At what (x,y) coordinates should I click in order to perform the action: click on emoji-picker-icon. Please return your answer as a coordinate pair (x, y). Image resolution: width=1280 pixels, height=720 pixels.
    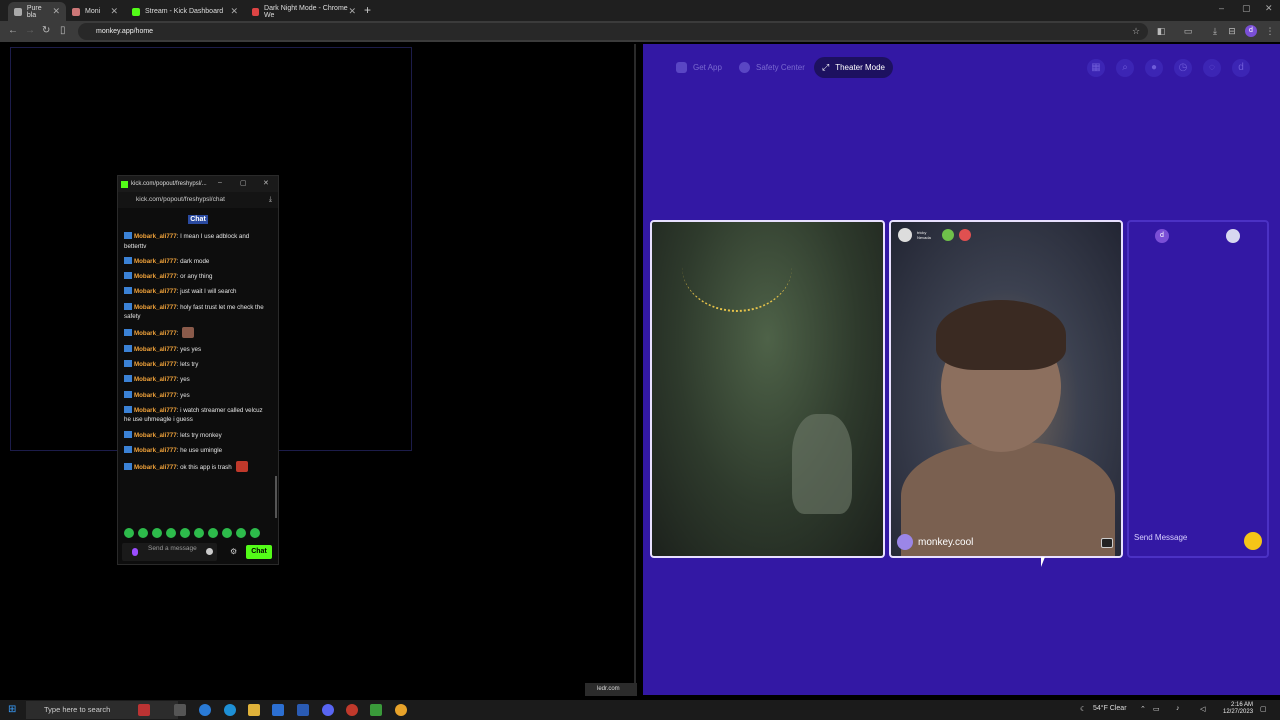
    Looking at the image, I should click on (209, 551).